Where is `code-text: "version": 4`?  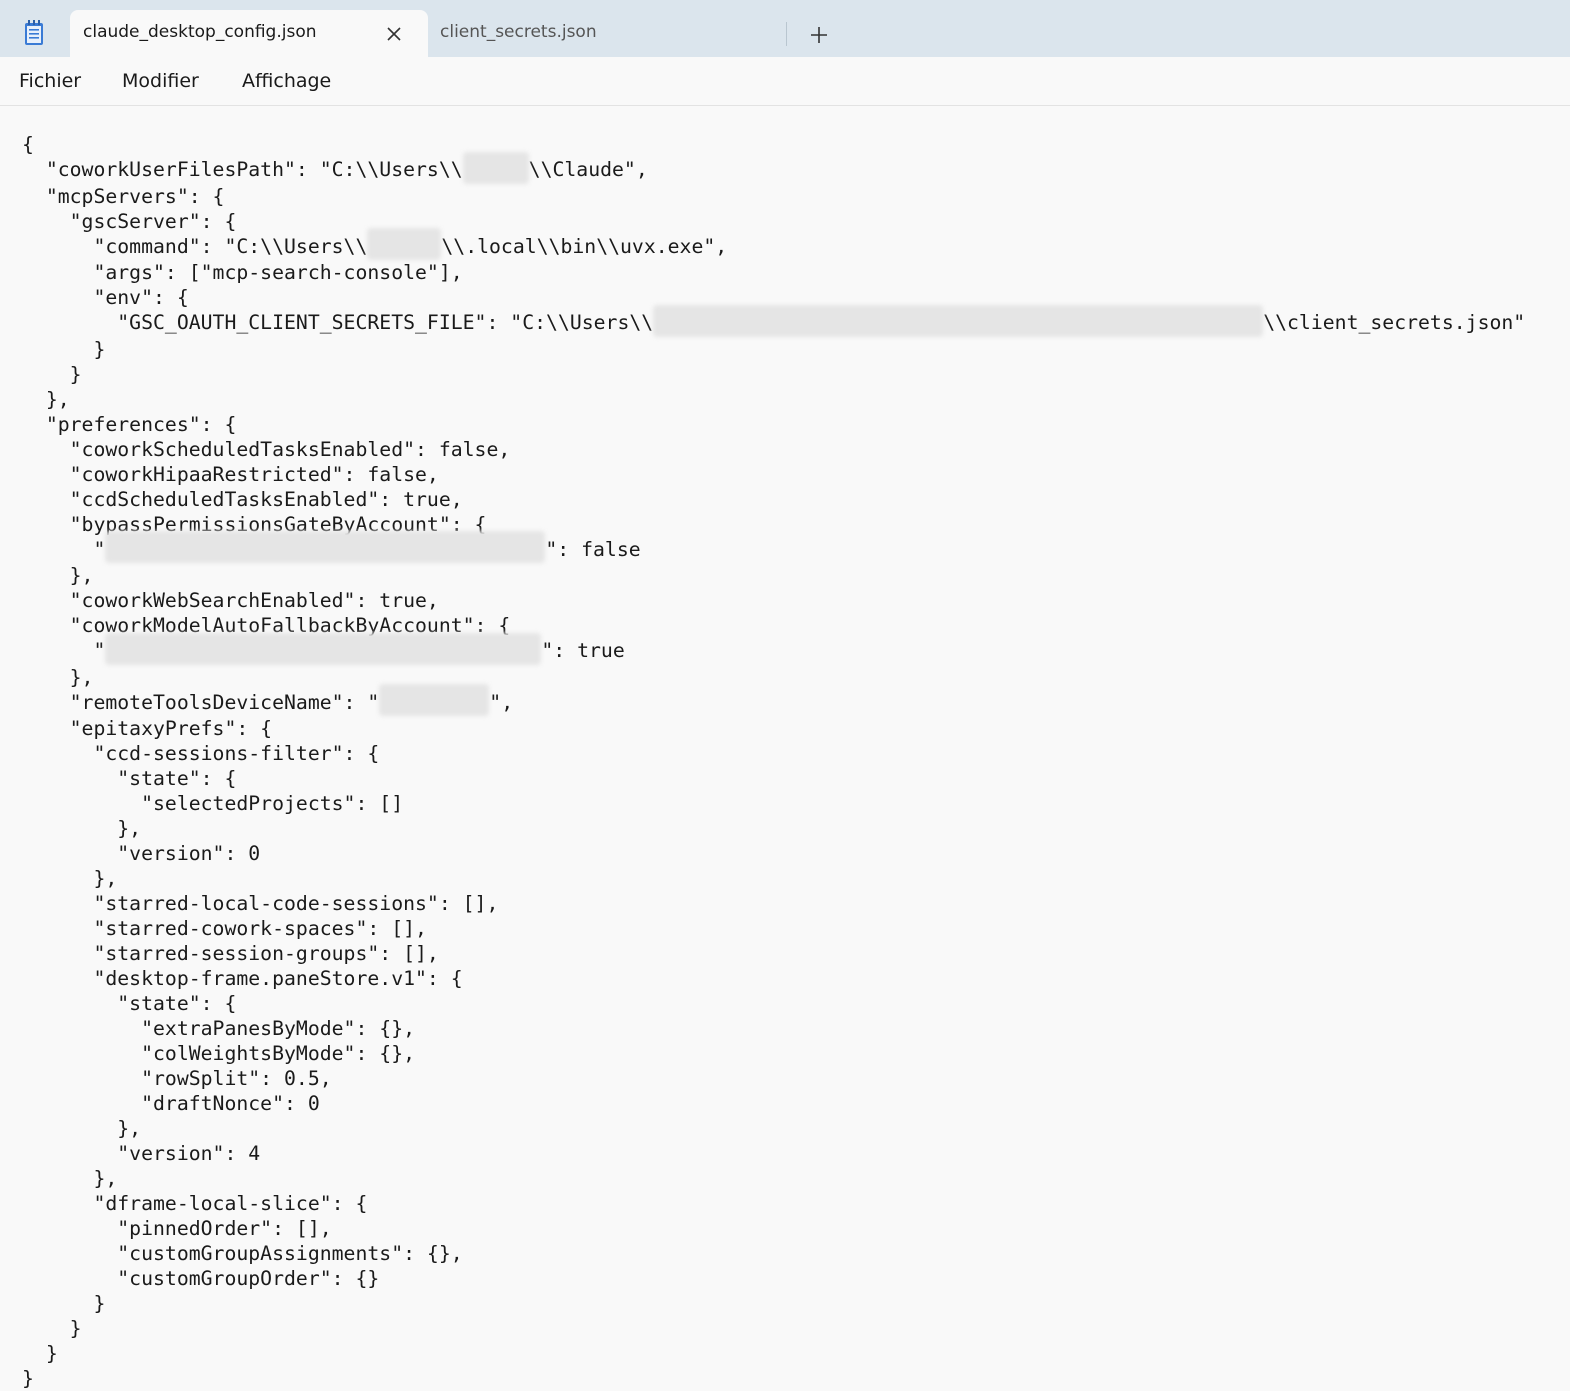
code-text: "version": 4 is located at coordinates (141, 1153).